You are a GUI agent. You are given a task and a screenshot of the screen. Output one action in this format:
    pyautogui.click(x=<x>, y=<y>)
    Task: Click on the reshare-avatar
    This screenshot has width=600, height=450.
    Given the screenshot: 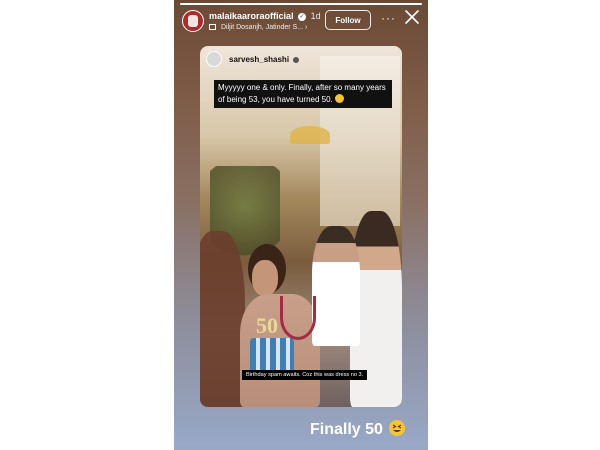 What is the action you would take?
    pyautogui.click(x=214, y=59)
    